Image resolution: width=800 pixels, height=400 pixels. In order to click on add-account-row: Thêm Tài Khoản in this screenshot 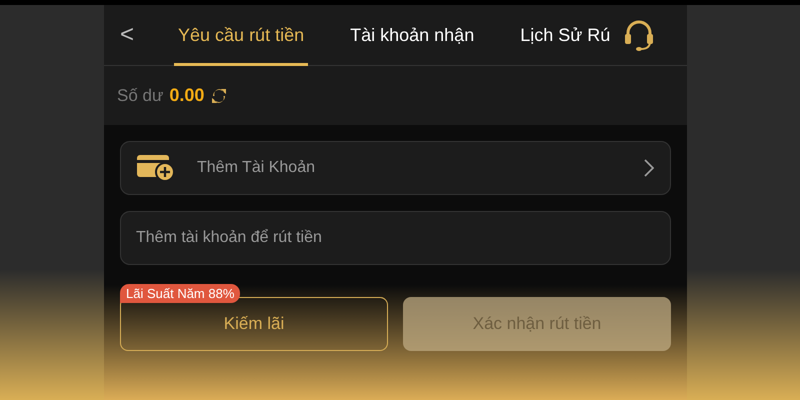, I will do `click(395, 168)`.